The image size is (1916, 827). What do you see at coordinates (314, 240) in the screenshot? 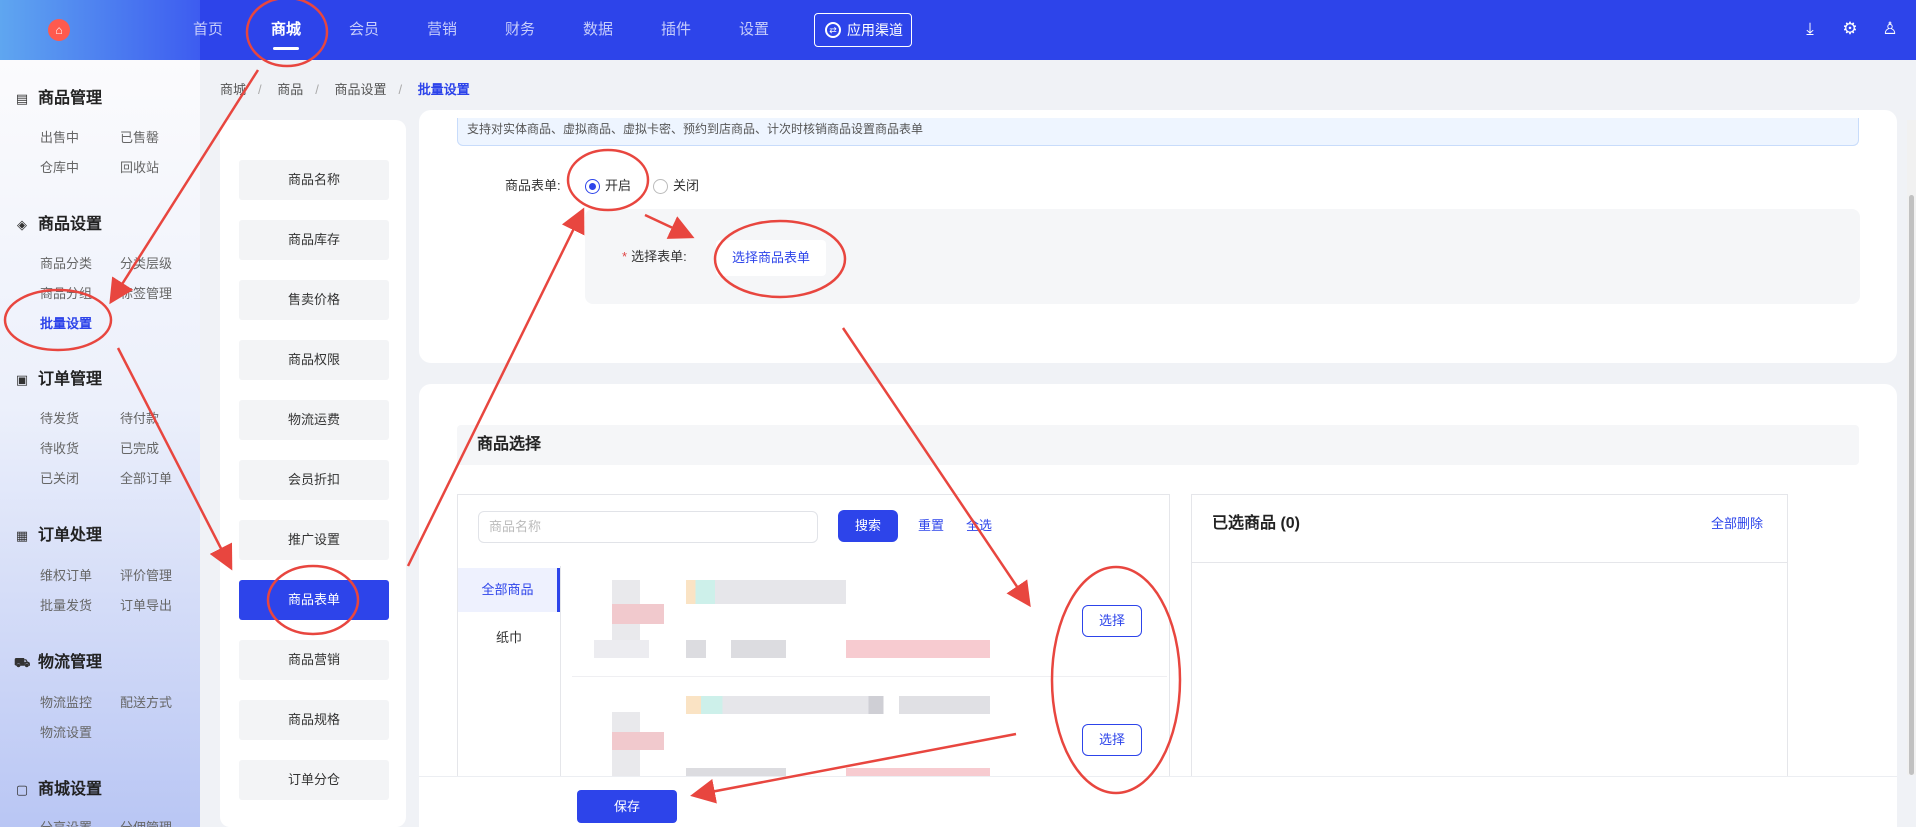
I see `menu-goods-stock: 商品库存` at bounding box center [314, 240].